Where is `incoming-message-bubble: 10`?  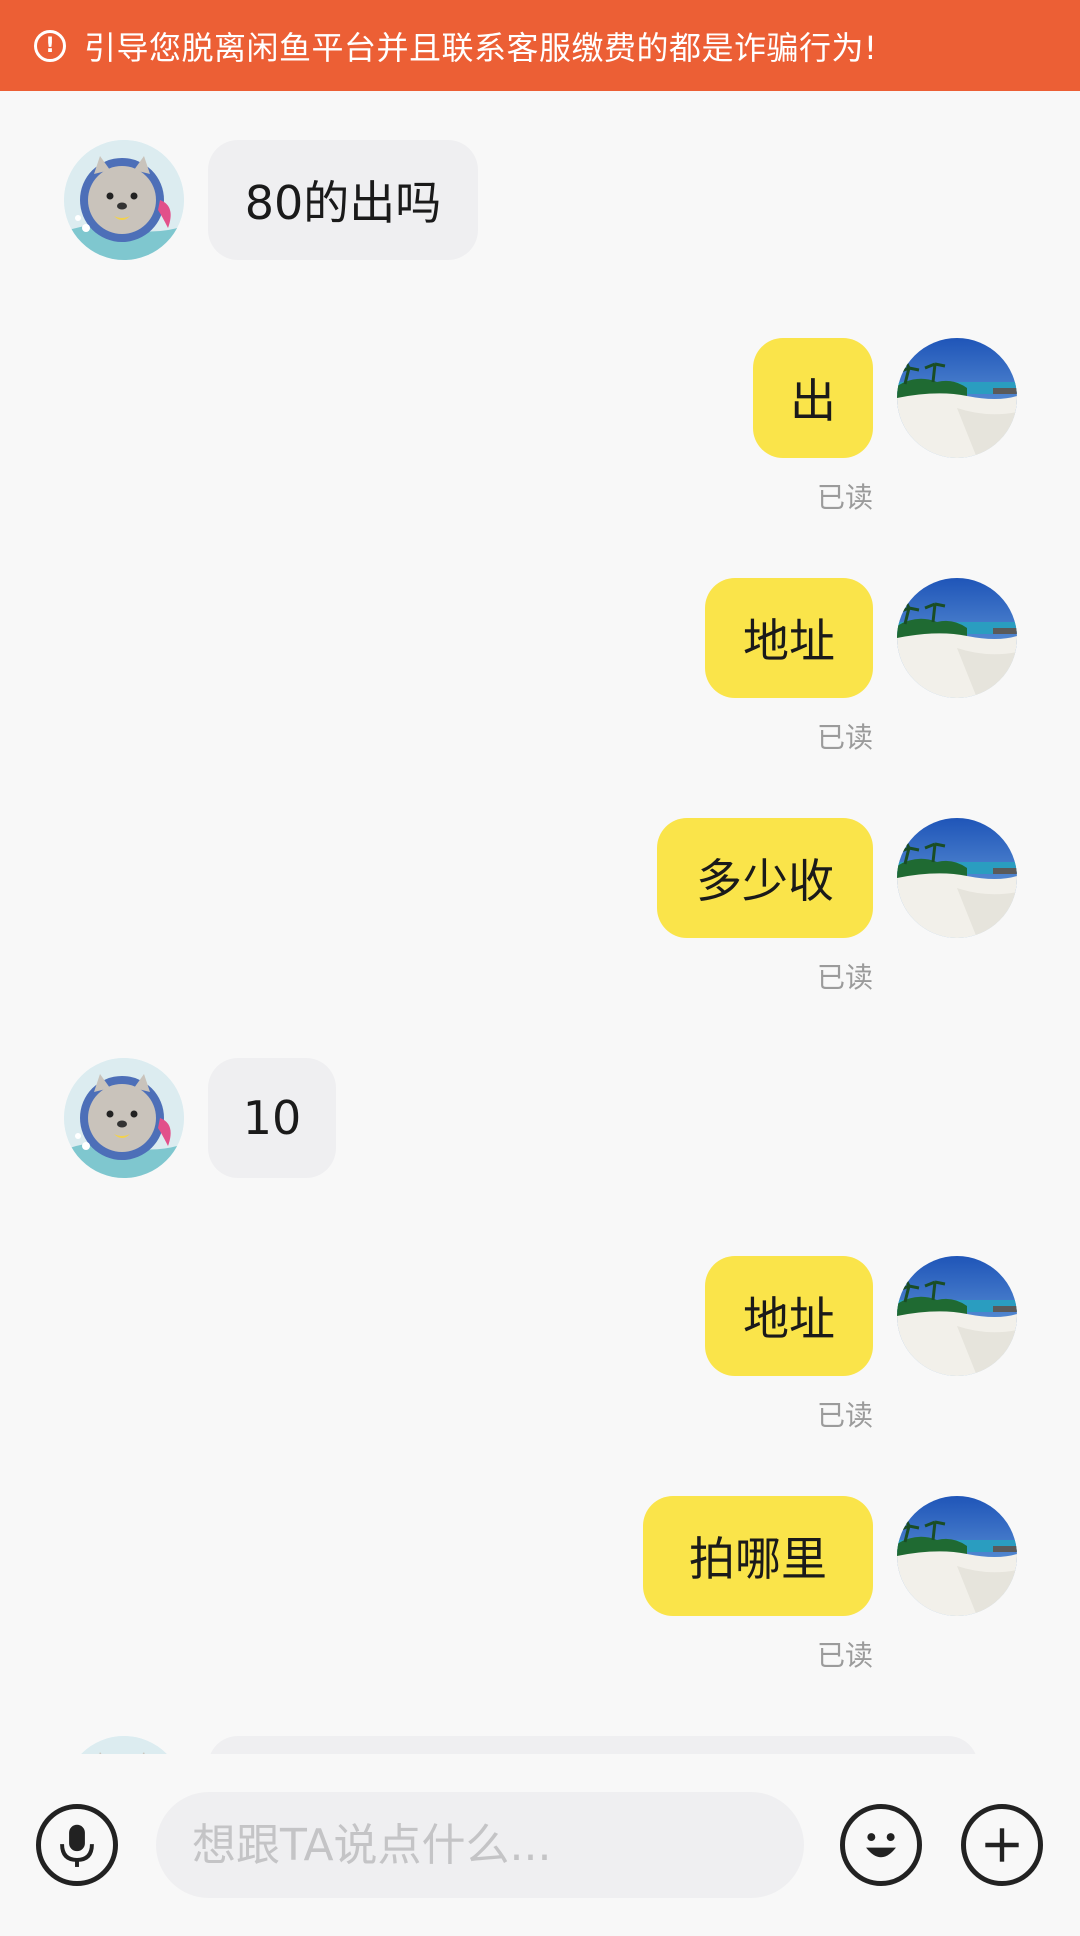 incoming-message-bubble: 10 is located at coordinates (272, 1118).